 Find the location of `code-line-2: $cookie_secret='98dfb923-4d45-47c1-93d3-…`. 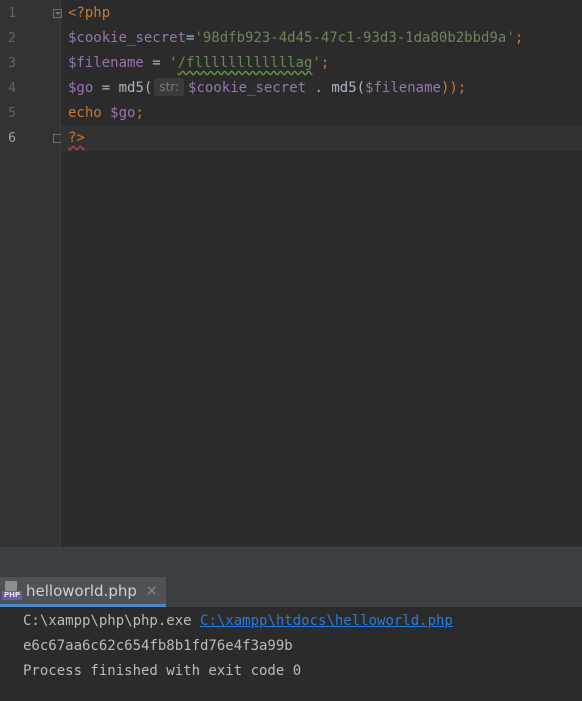

code-line-2: $cookie_secret='98dfb923-4d45-47c1-93d3-… is located at coordinates (295, 38).